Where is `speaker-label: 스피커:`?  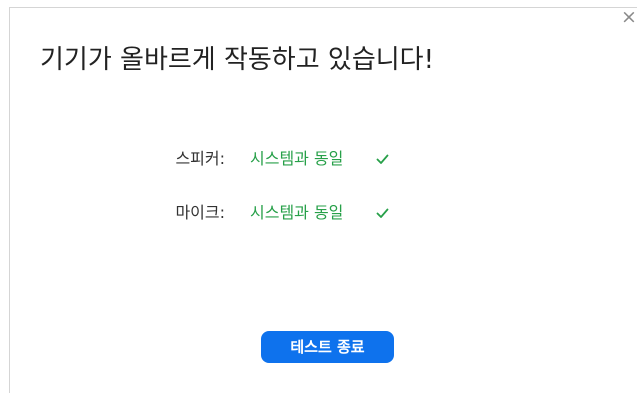 speaker-label: 스피커: is located at coordinates (200, 158).